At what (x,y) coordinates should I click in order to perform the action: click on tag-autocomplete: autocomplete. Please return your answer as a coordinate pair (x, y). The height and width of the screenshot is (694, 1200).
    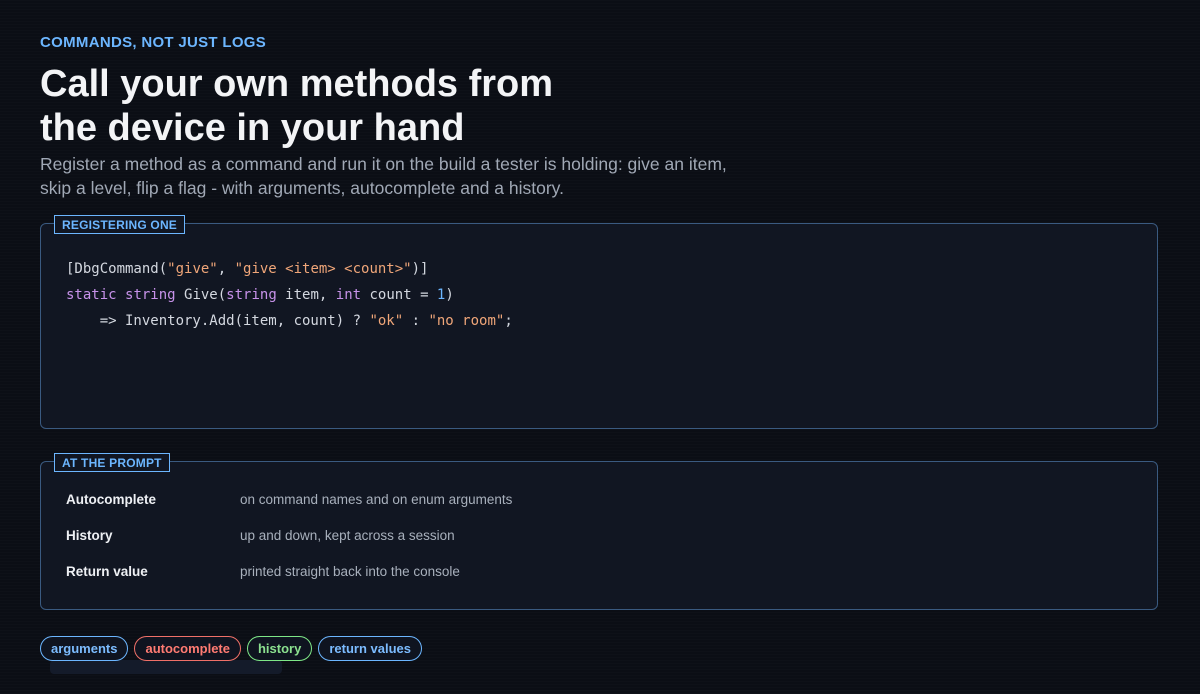
    Looking at the image, I should click on (187, 648).